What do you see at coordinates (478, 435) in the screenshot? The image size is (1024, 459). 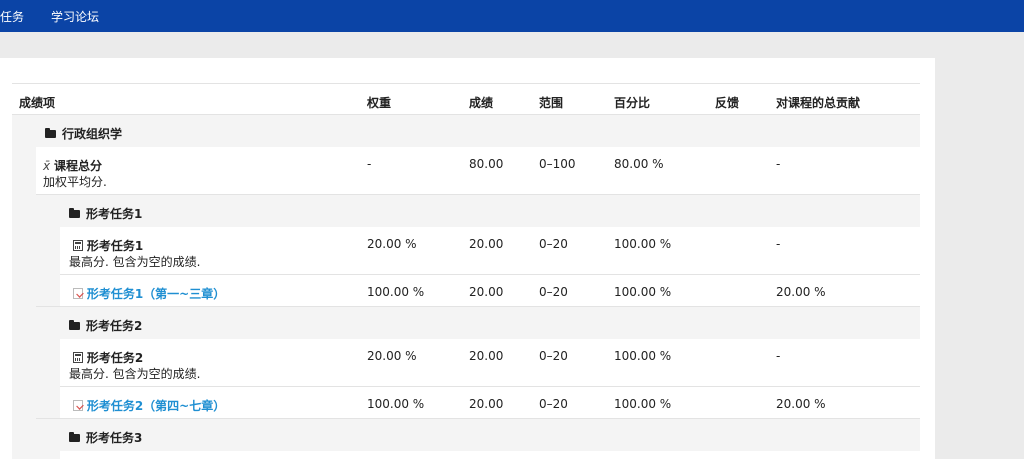 I see `category-band-task3` at bounding box center [478, 435].